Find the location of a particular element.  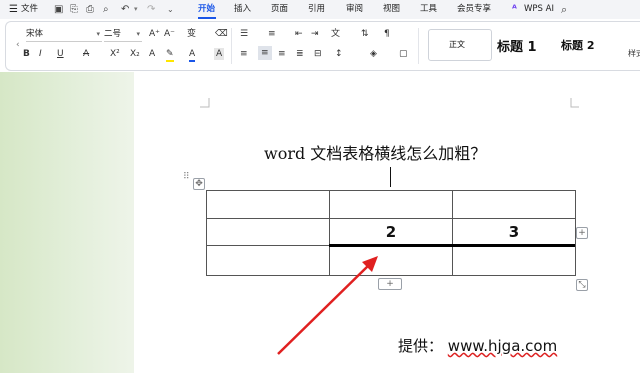

active-tab-indicator is located at coordinates (207, 18).